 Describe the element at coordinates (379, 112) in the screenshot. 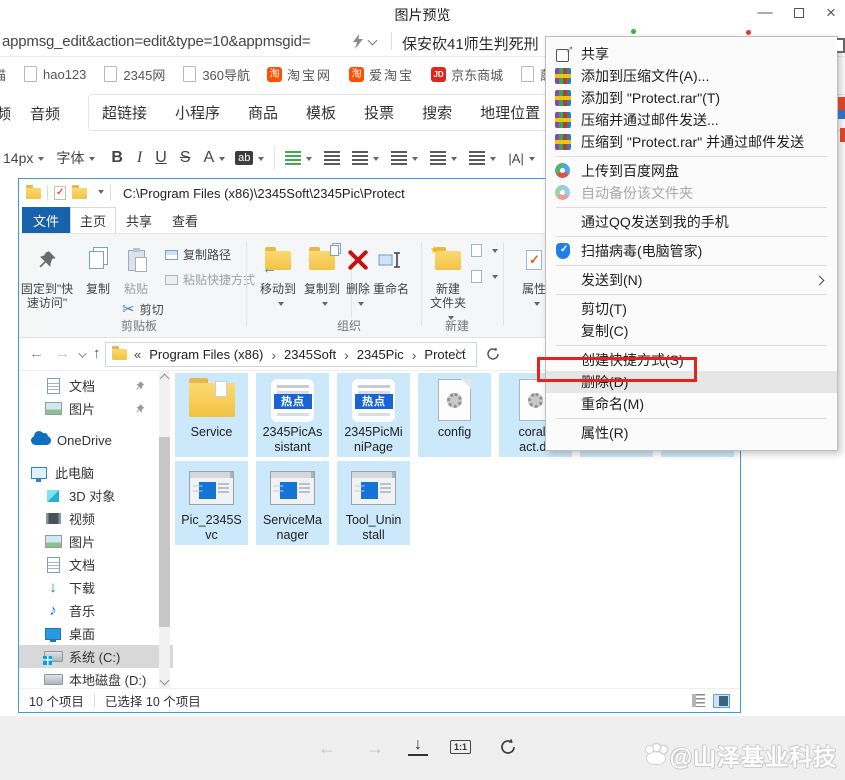

I see `editor-tab: 投票` at that location.